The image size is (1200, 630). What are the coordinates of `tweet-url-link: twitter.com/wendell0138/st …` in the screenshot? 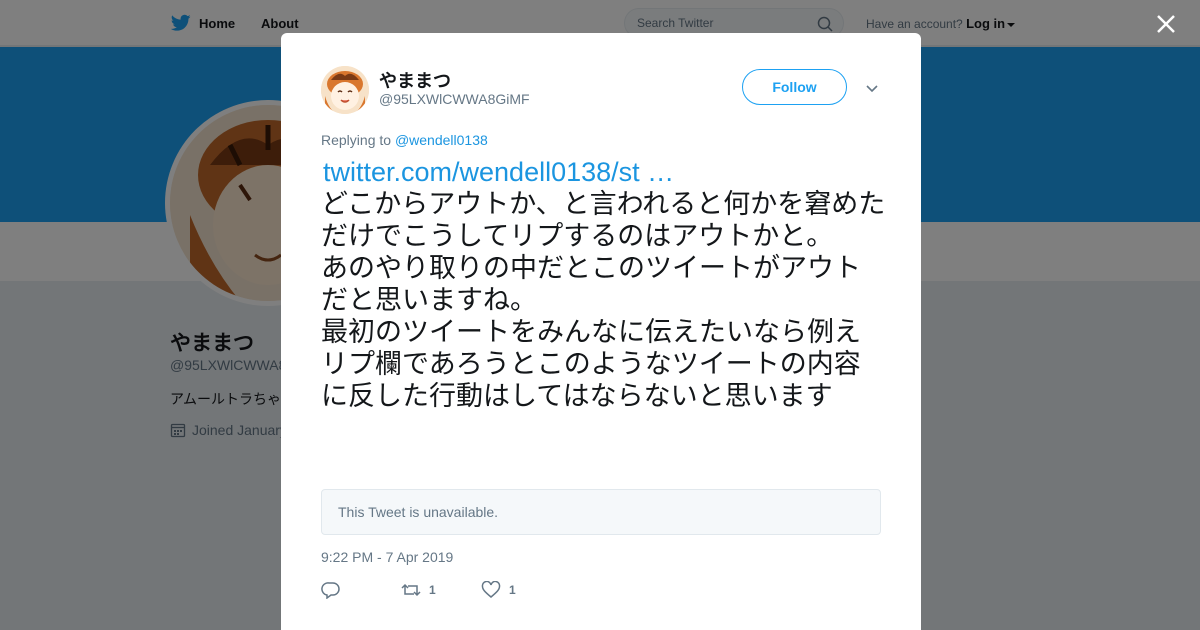 It's located at (498, 172).